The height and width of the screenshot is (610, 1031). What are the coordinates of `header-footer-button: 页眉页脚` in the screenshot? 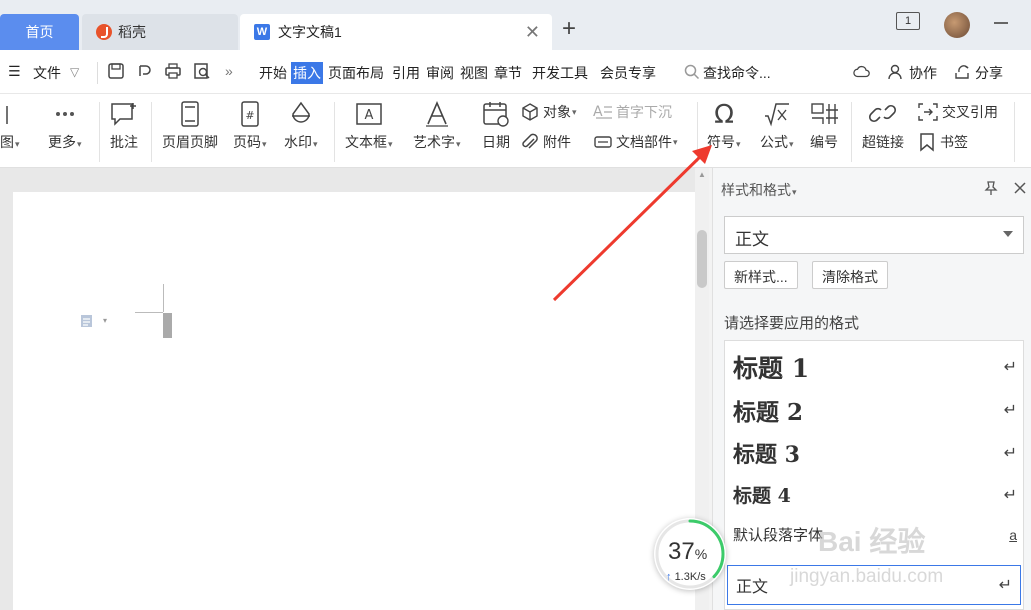 It's located at (190, 126).